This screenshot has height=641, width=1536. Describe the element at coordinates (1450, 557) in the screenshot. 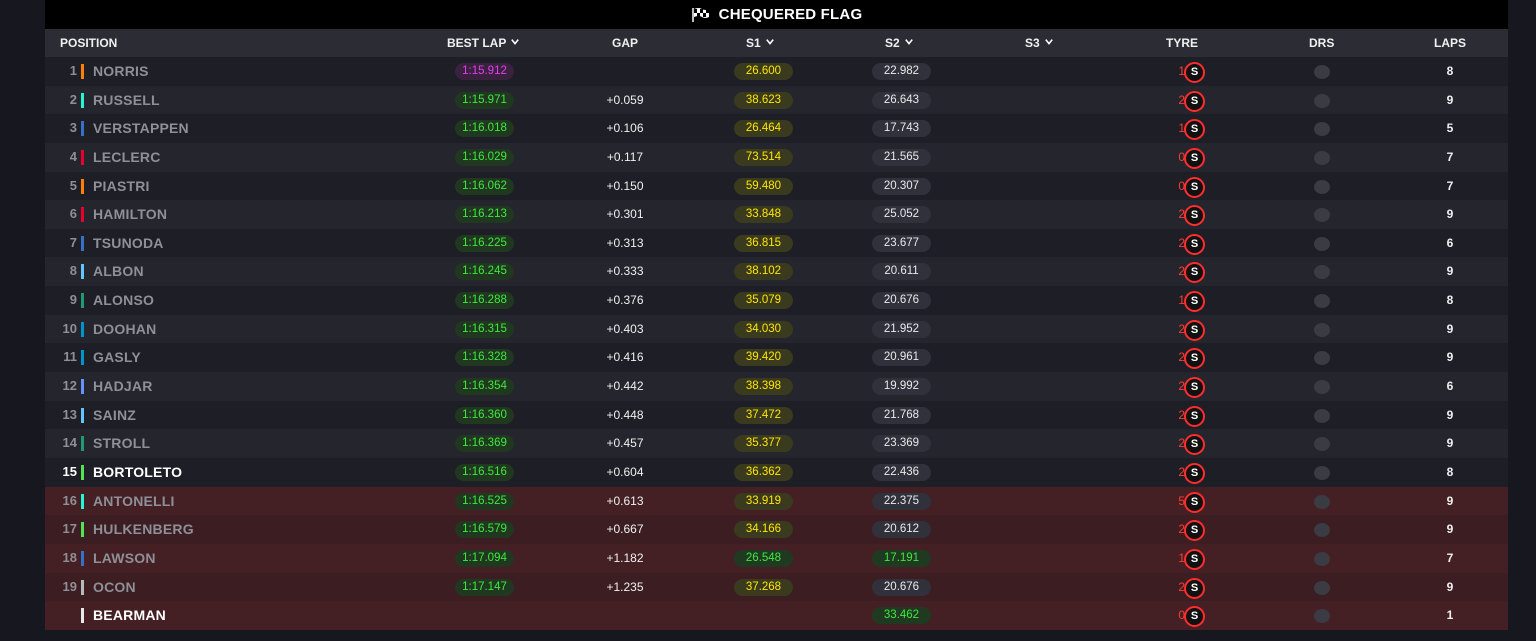

I see `lap-count: 7` at that location.